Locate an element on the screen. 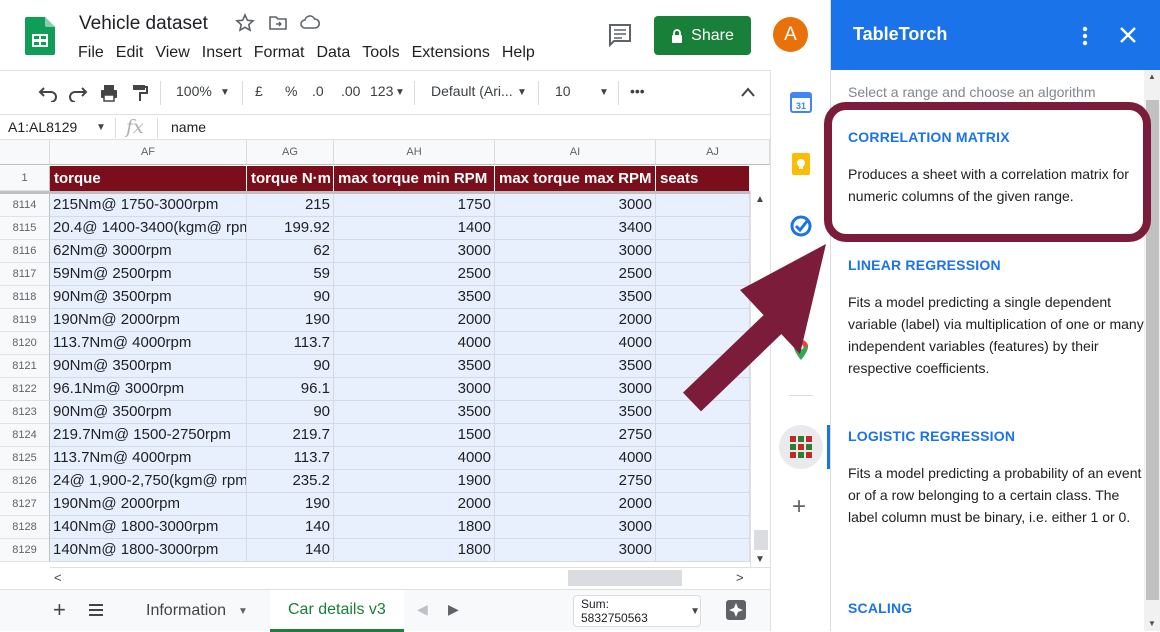  more-formats-button: 123 is located at coordinates (381, 91).